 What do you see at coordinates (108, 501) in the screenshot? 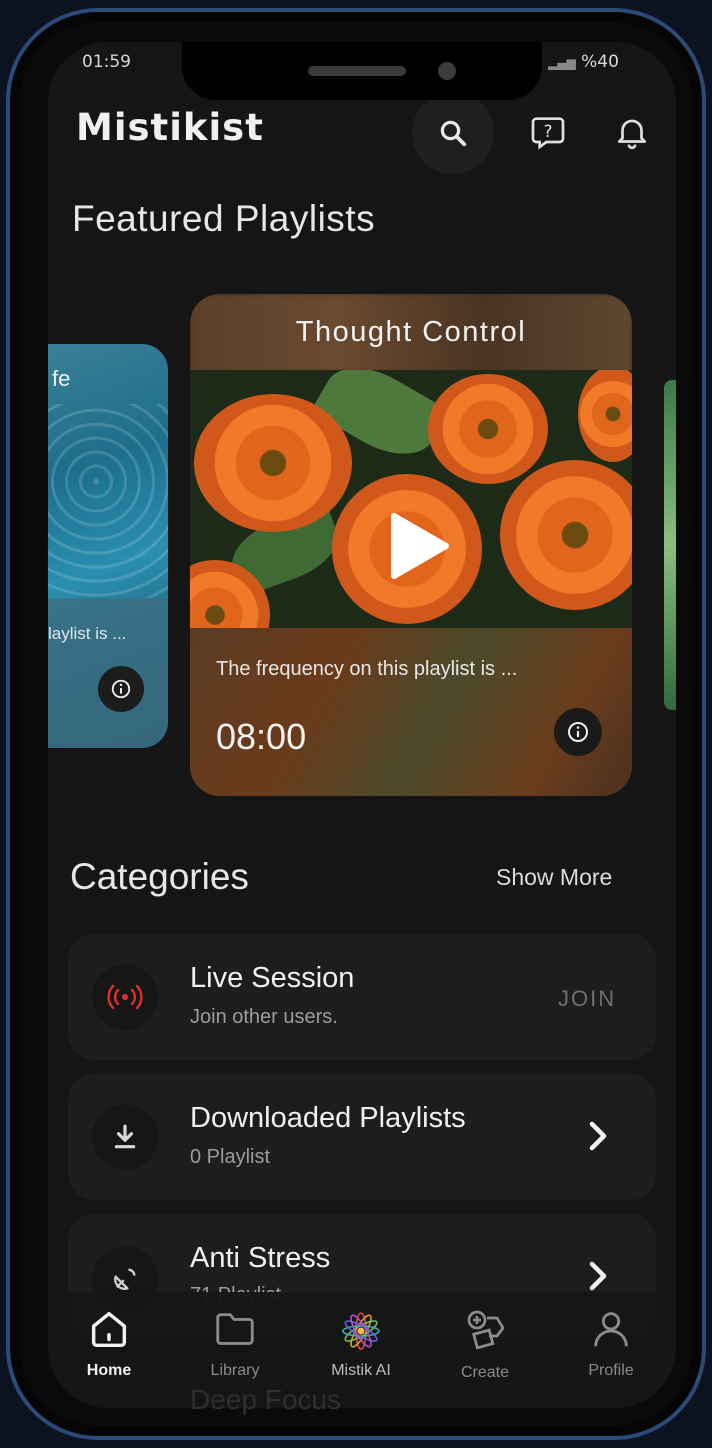
I see `ocean-texture` at bounding box center [108, 501].